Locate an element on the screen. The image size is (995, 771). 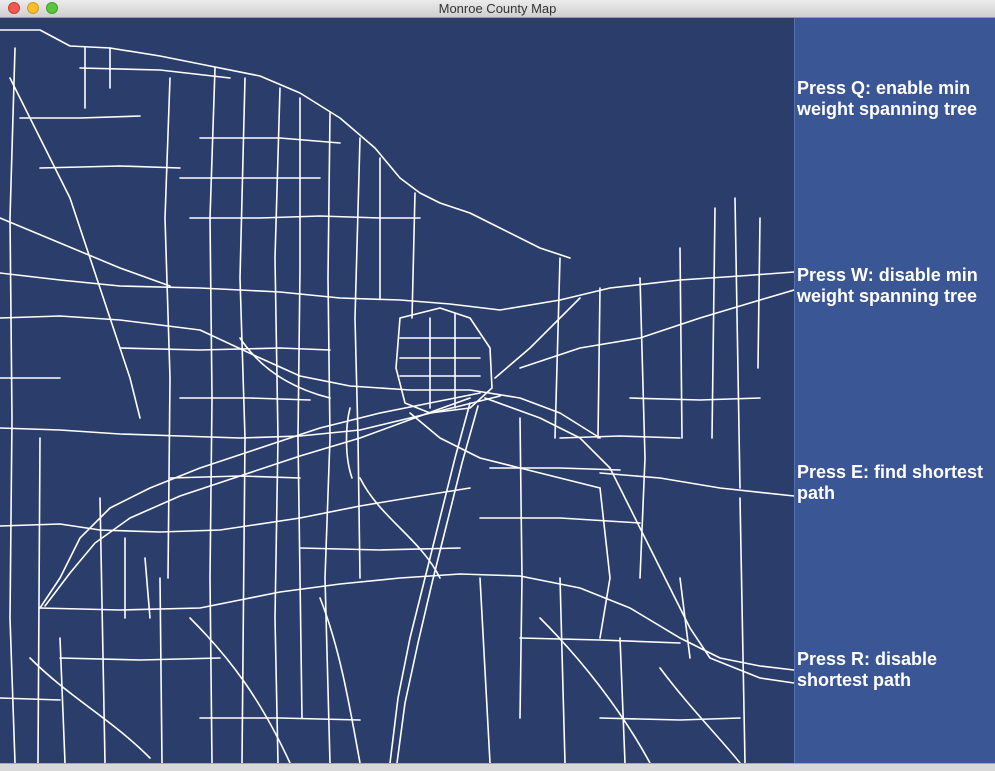
instruction-find-shortest-path: Press E: find shortest path is located at coordinates (890, 482).